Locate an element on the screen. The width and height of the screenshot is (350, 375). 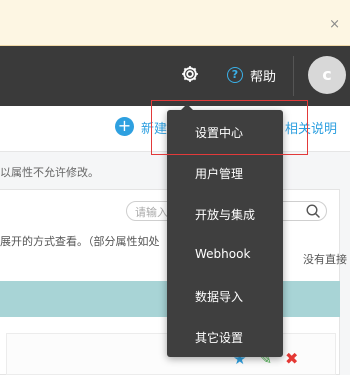
menu-item-webhook: Webhook is located at coordinates (222, 254).